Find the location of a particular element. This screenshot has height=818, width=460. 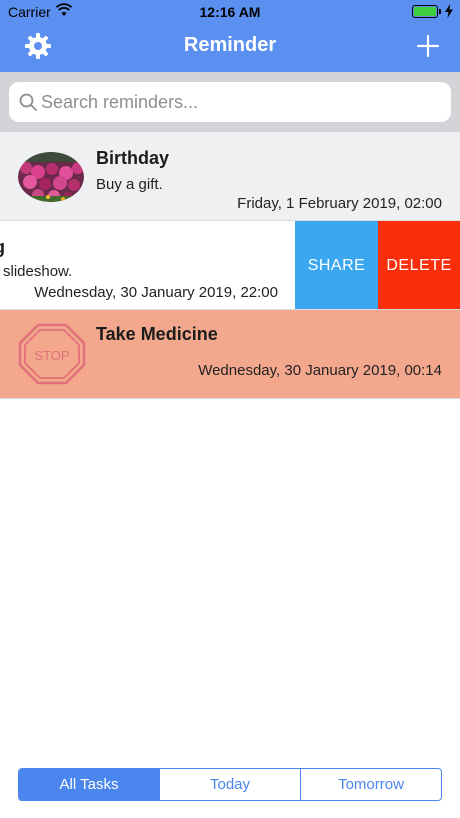

stop-sign-icon: STOP is located at coordinates (52, 354).